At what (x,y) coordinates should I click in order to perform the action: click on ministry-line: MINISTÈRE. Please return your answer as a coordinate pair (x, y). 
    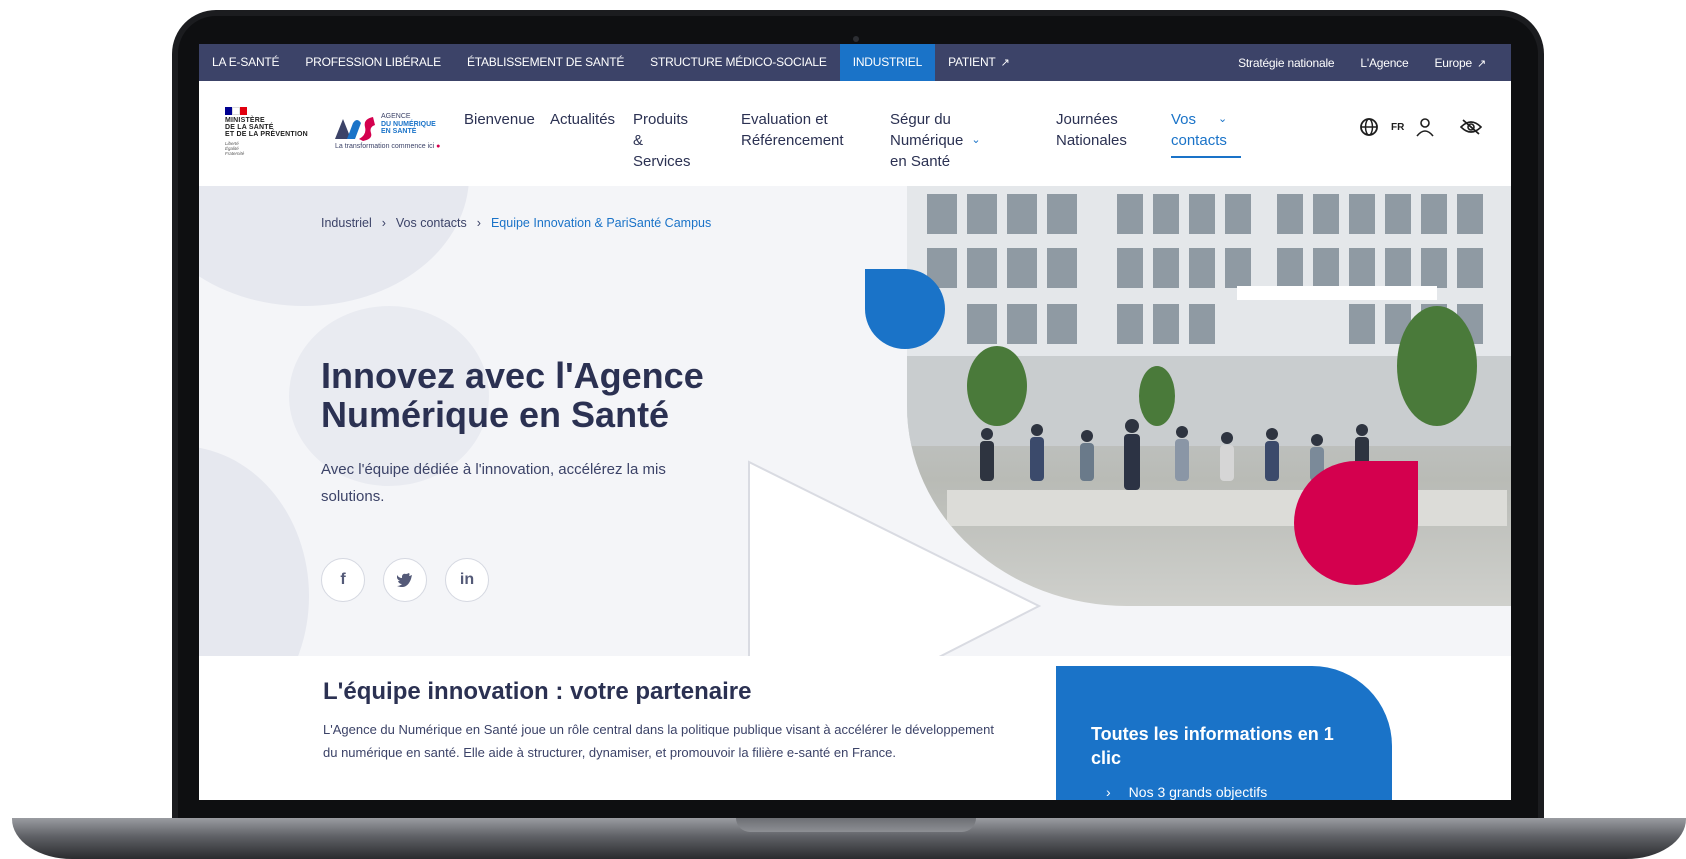
    Looking at the image, I should click on (245, 120).